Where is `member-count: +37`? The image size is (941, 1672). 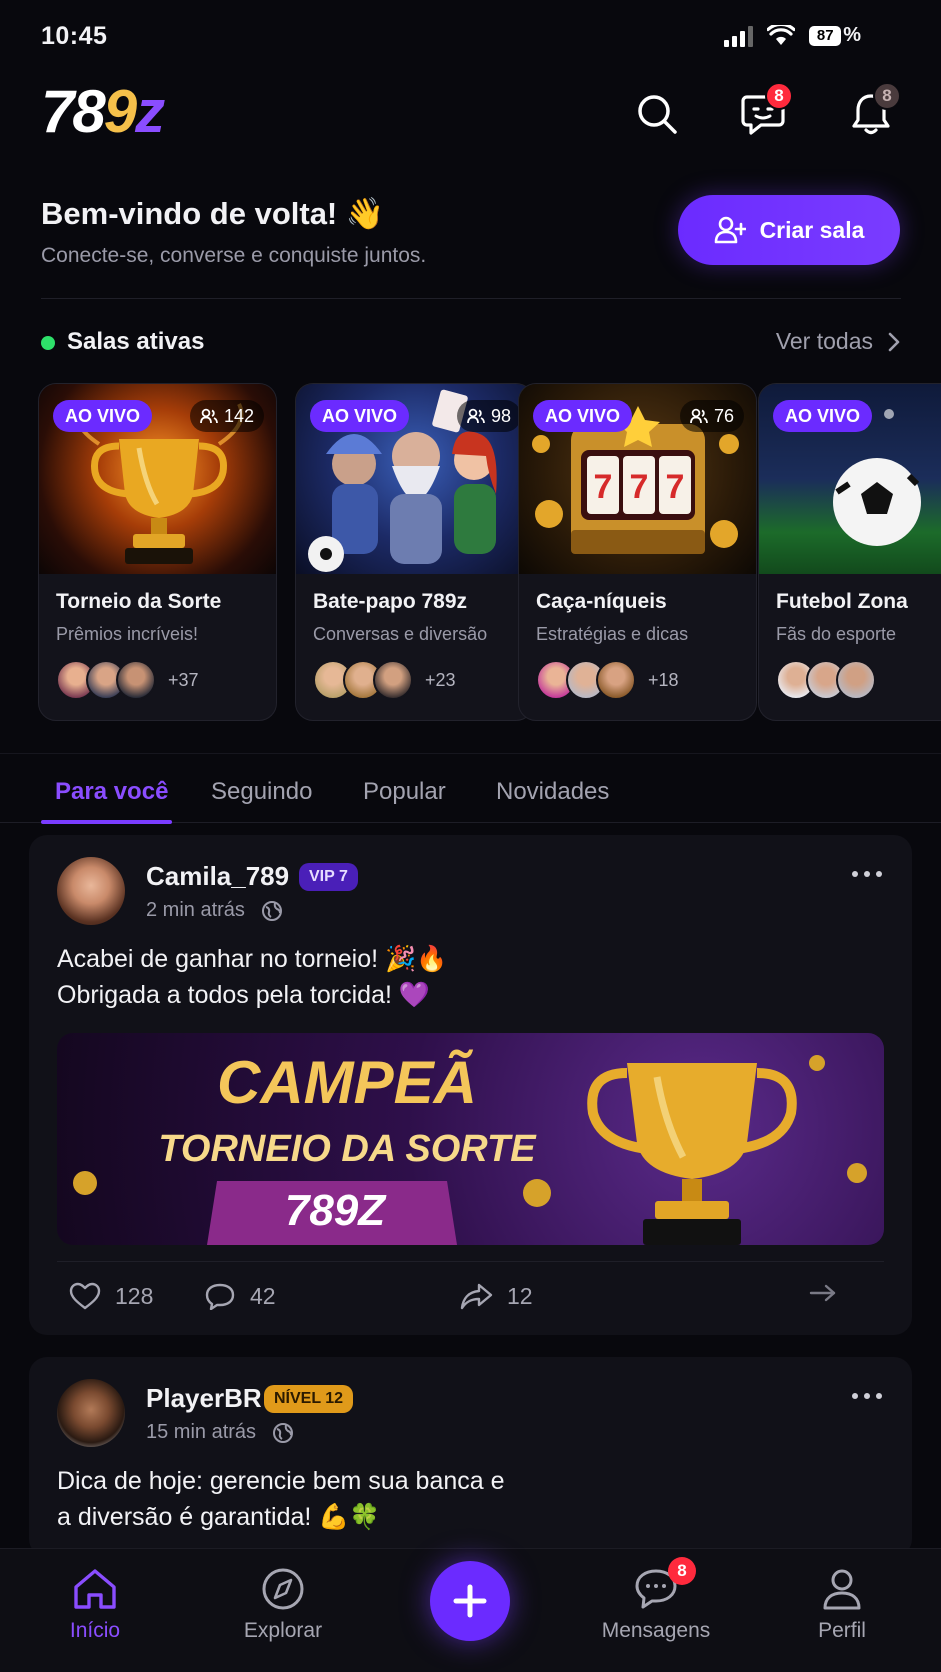
member-count: +37 is located at coordinates (183, 679).